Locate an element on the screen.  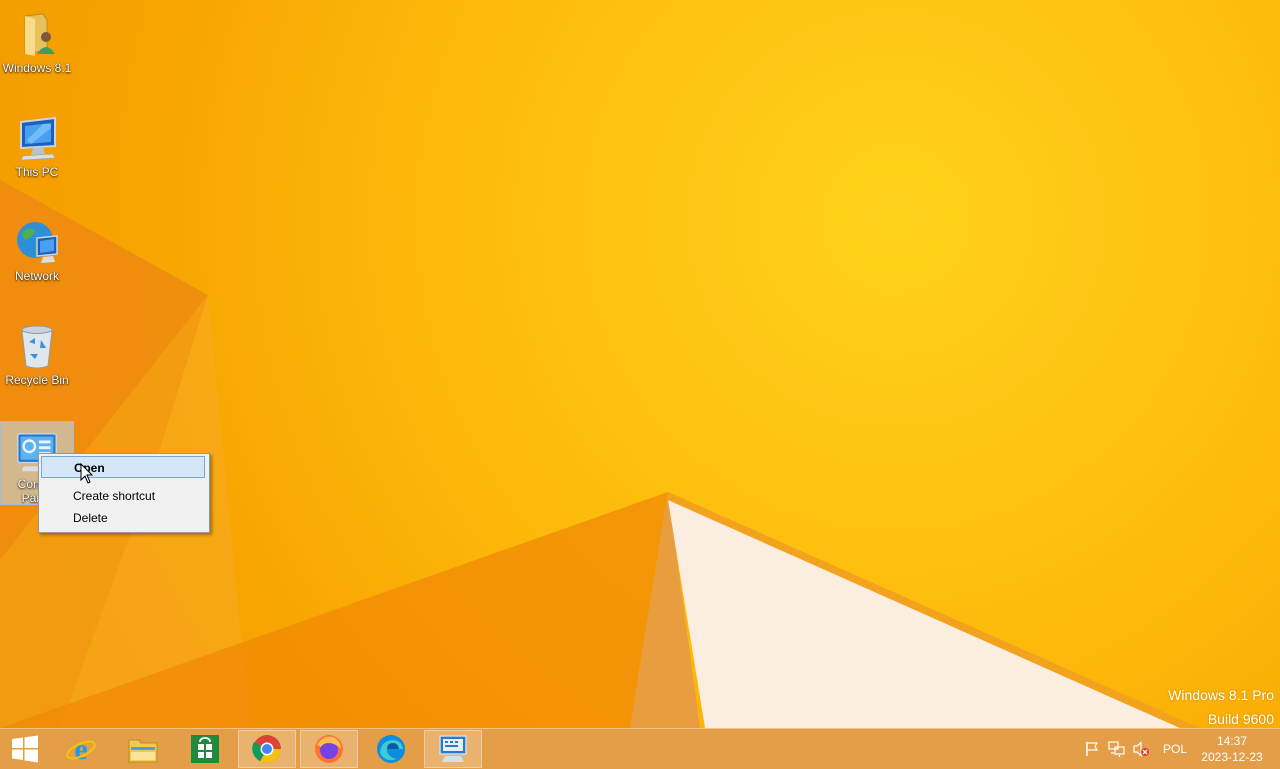
recycle-bin-icon is located at coordinates (37, 347).